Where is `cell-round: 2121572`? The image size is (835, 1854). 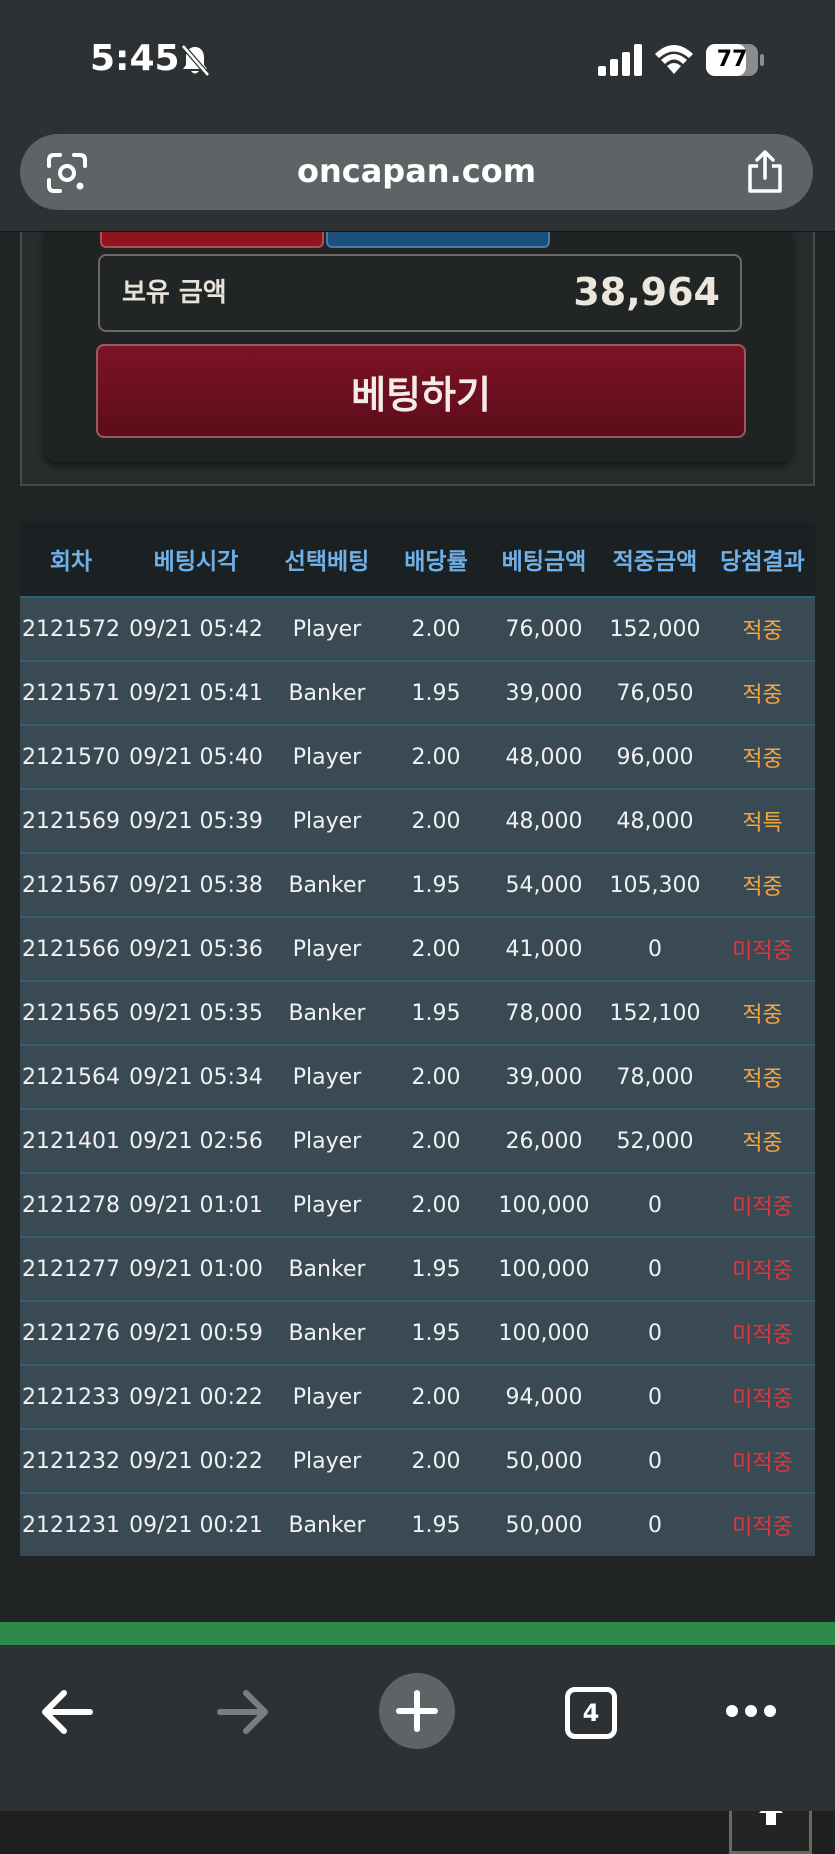
cell-round: 2121572 is located at coordinates (71, 629).